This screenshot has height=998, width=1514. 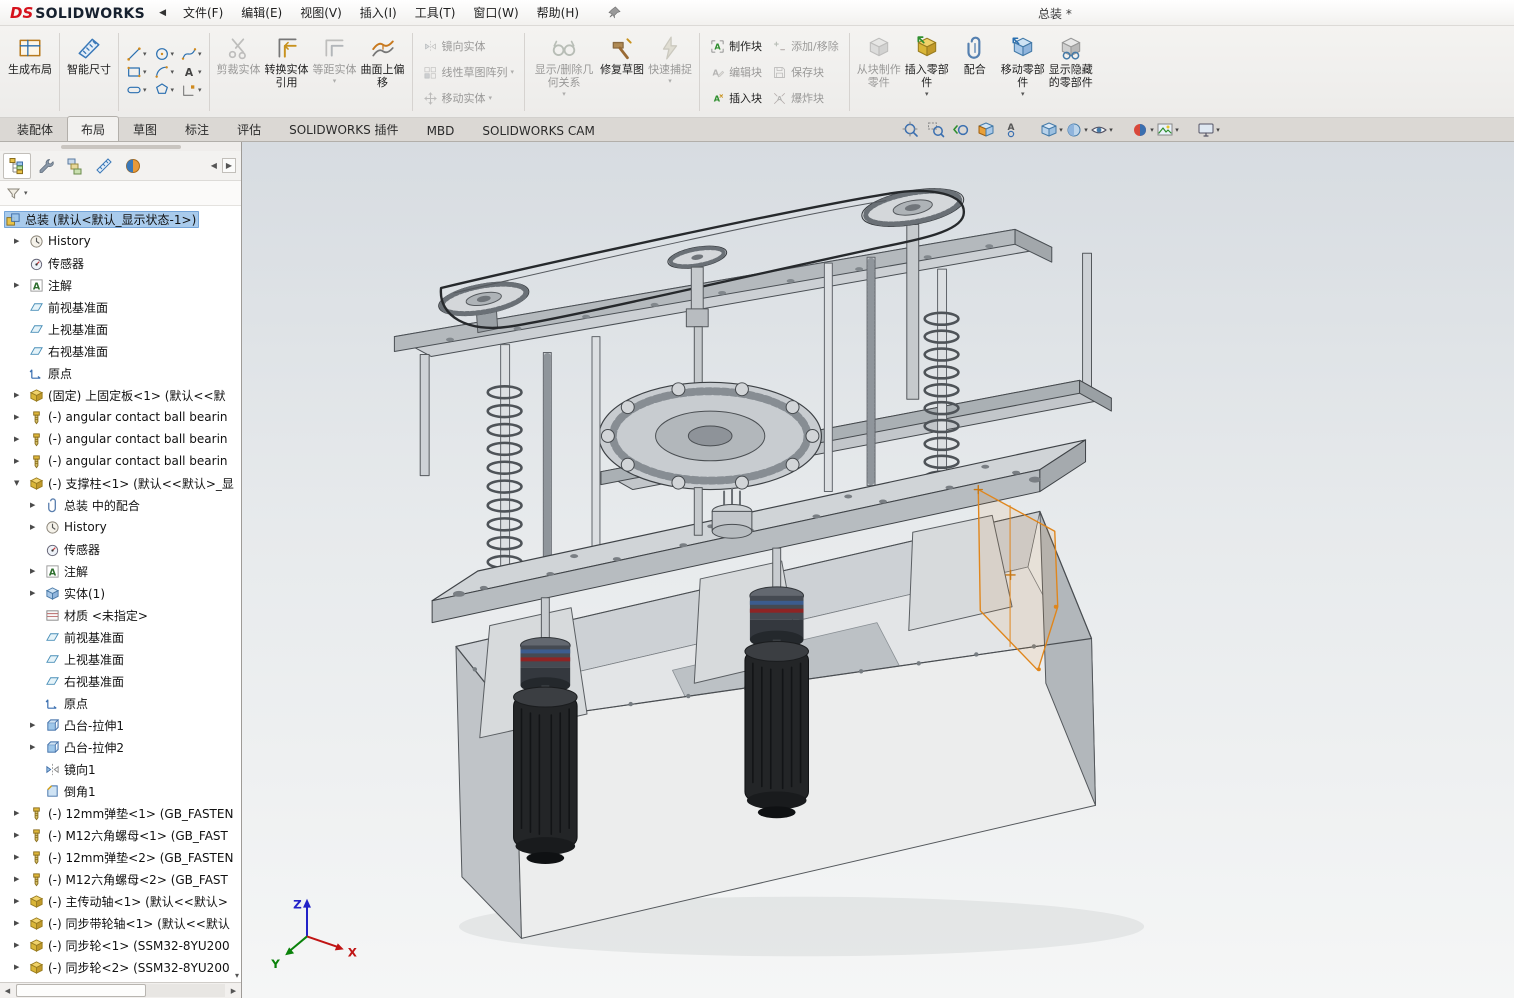 I want to click on ribbon-button-part-from-block: 从块制作零件, so click(x=879, y=72).